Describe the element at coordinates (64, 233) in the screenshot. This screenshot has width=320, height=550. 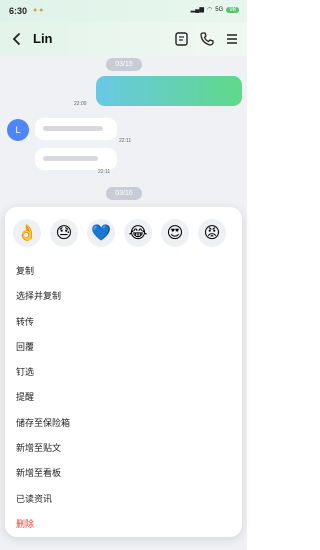
I see `sweat-face-reaction-icon: 😓` at that location.